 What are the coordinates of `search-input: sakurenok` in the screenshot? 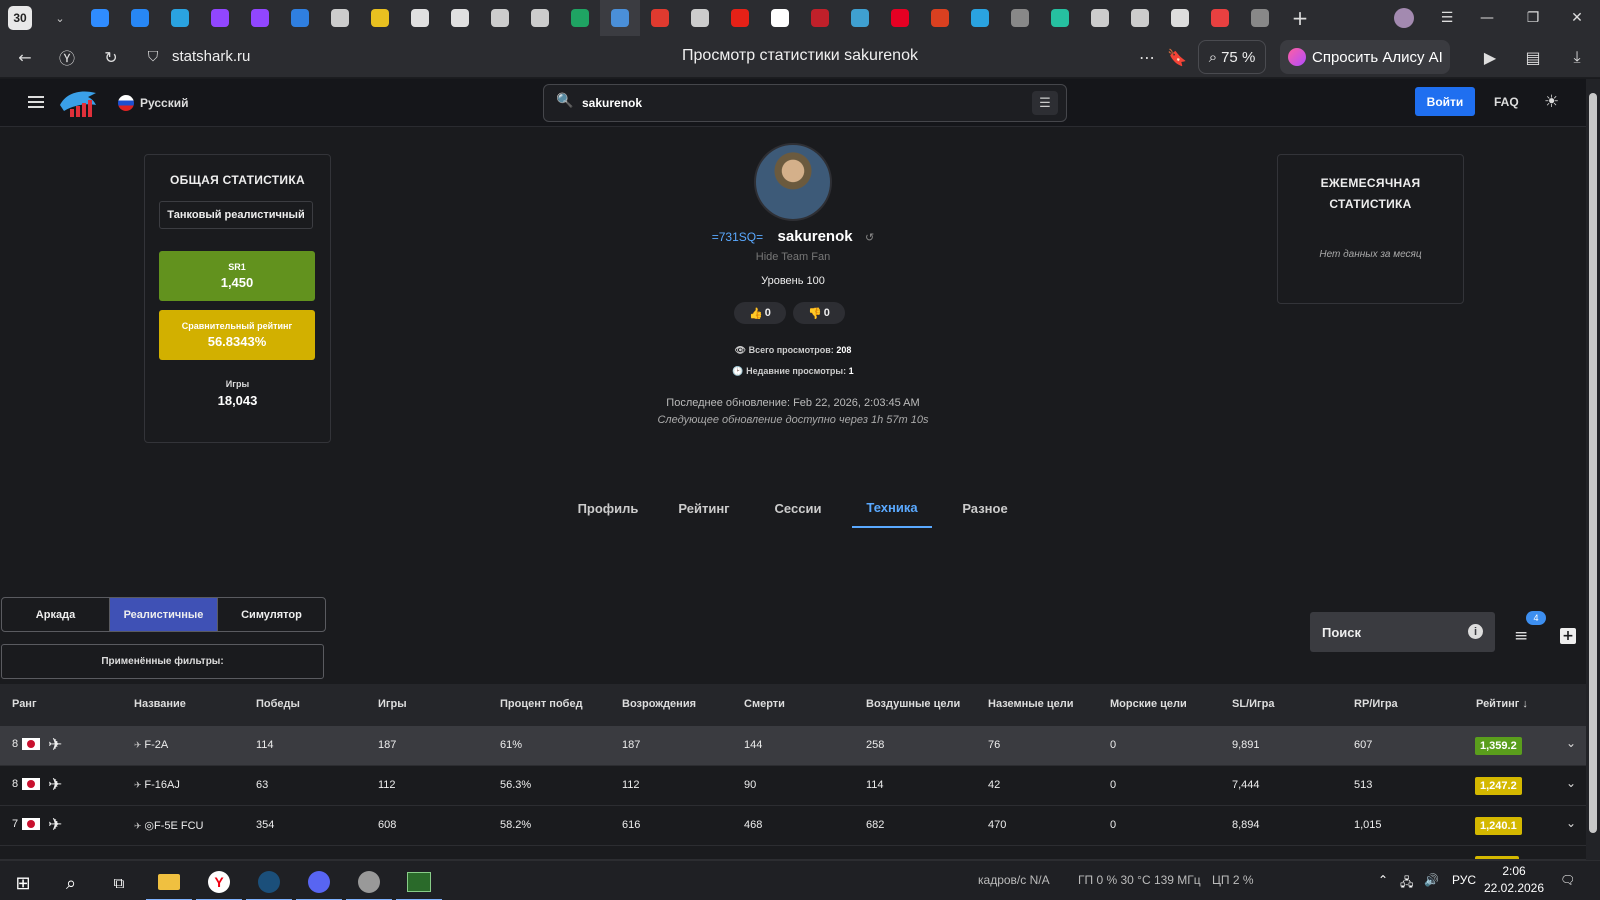 It's located at (612, 103).